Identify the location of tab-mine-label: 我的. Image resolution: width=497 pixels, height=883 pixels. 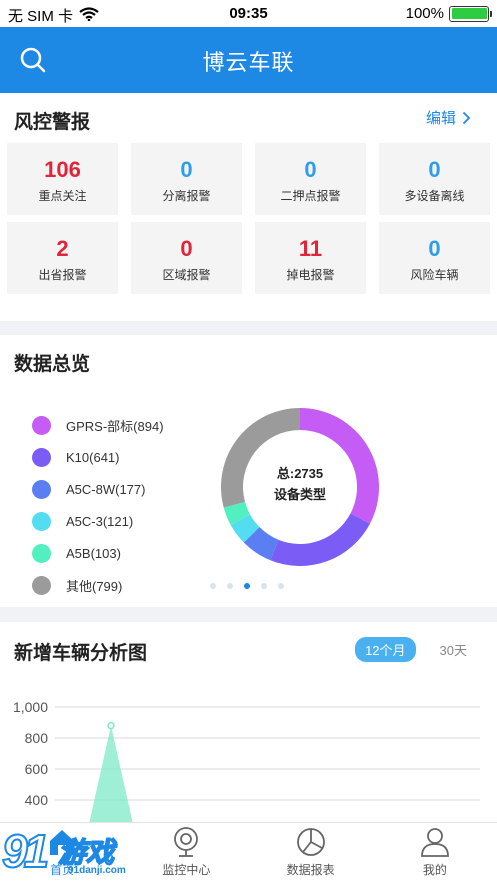
(434, 870).